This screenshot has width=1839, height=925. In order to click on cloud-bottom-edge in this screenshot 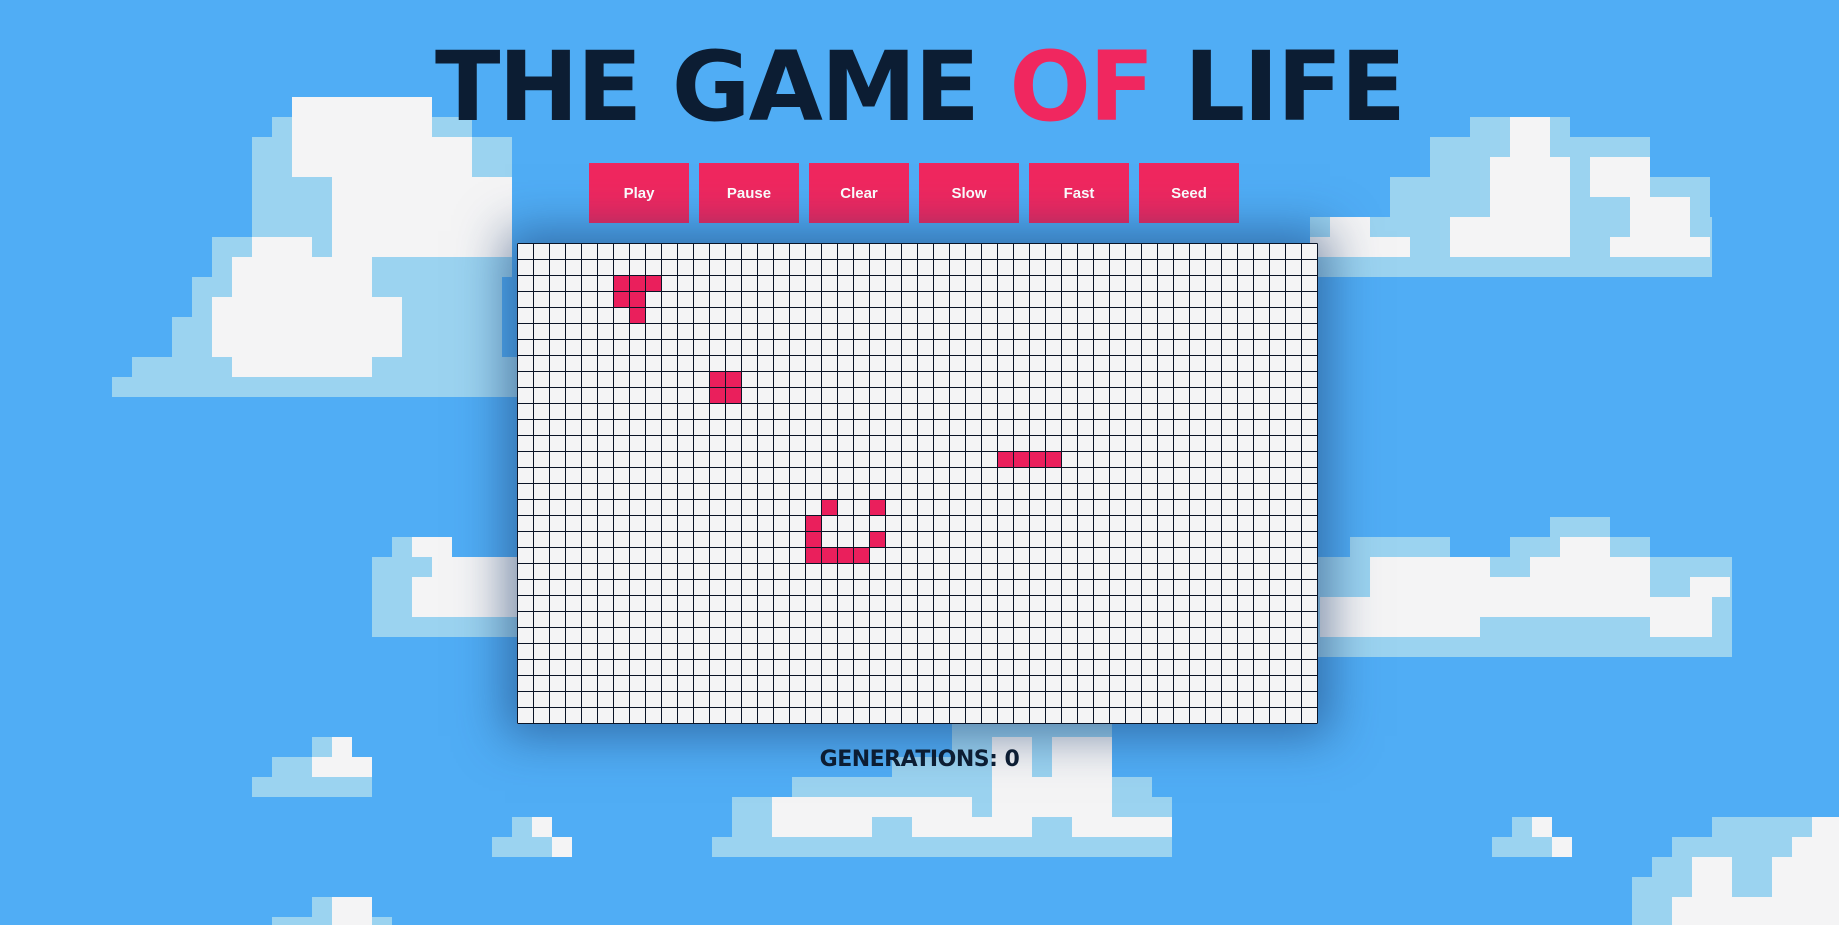, I will do `click(332, 911)`.